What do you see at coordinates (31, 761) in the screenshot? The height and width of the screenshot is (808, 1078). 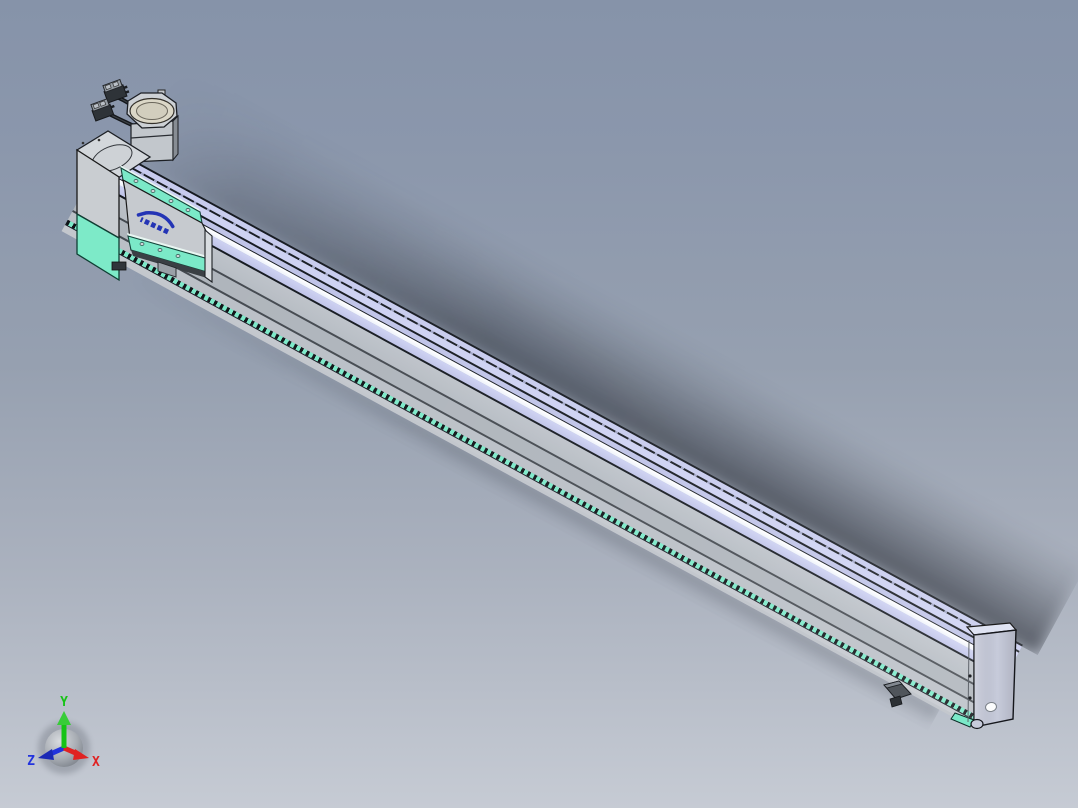 I see `triad-z-label: Z` at bounding box center [31, 761].